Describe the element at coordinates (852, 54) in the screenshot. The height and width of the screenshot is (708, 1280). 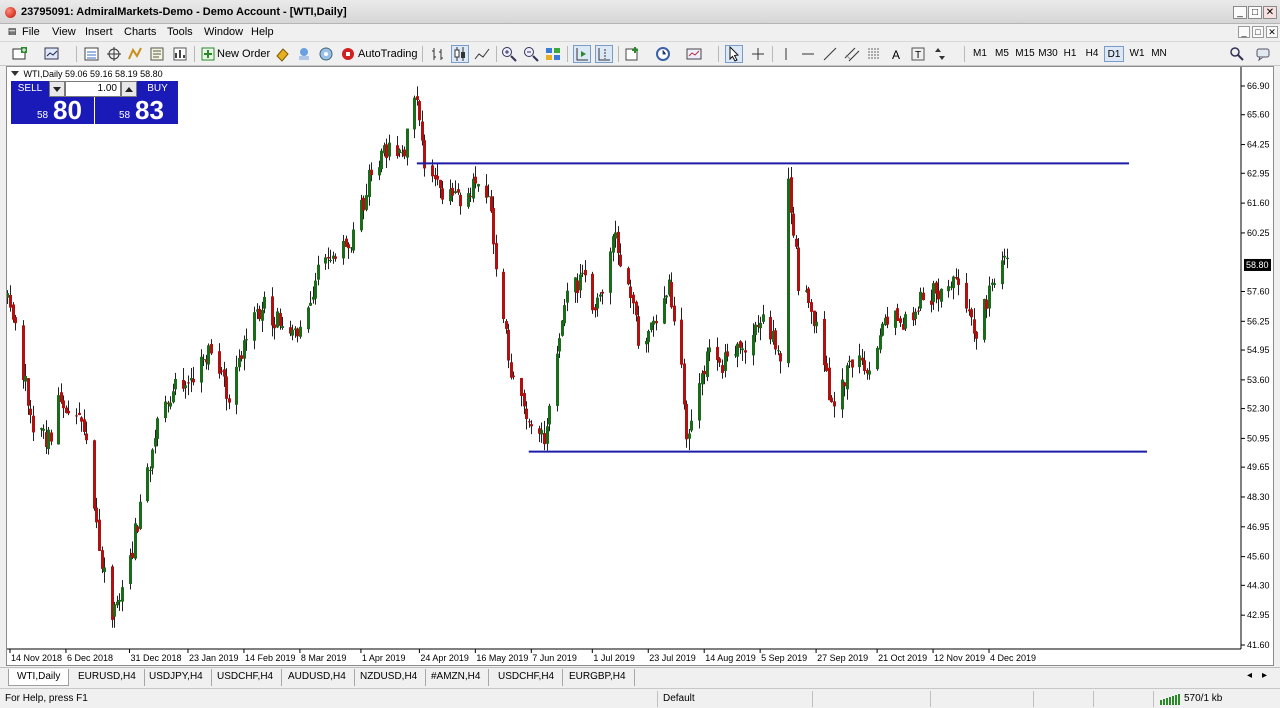
I see `equidistant-channel-icon` at that location.